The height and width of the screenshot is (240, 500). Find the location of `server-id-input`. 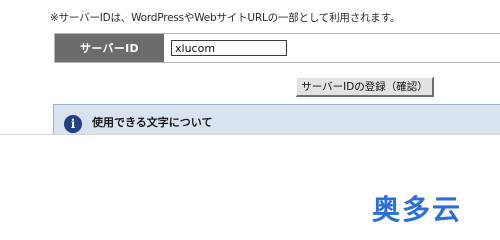

server-id-input is located at coordinates (229, 48).